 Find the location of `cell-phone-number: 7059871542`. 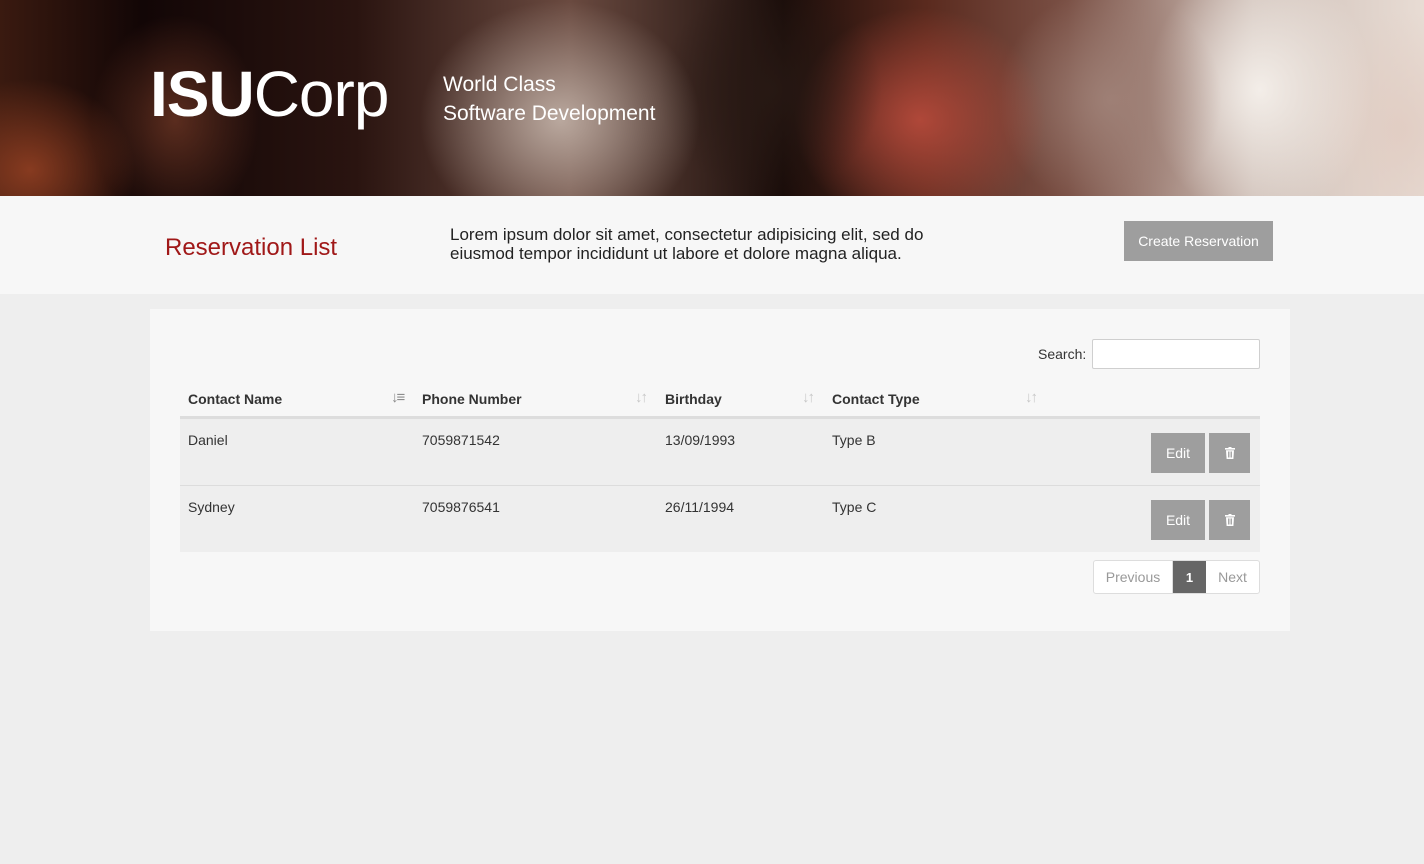

cell-phone-number: 7059871542 is located at coordinates (461, 440).